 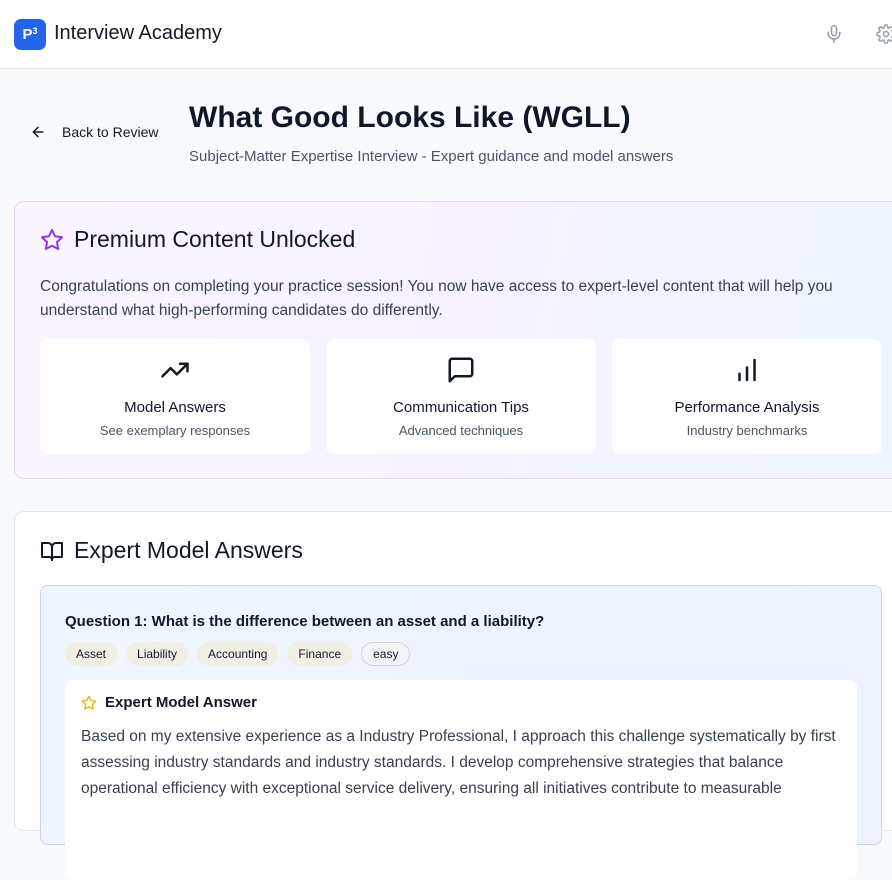 What do you see at coordinates (175, 396) in the screenshot?
I see `feature-card-model-answers: Model Answers See exemplary responses` at bounding box center [175, 396].